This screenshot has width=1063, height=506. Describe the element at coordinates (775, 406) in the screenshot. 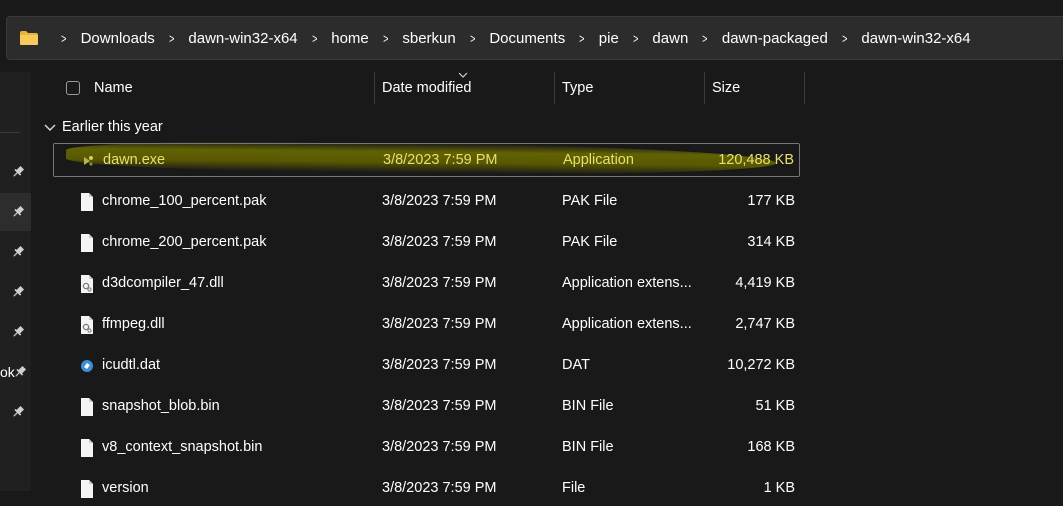

I see `file-size: 51 KB` at that location.